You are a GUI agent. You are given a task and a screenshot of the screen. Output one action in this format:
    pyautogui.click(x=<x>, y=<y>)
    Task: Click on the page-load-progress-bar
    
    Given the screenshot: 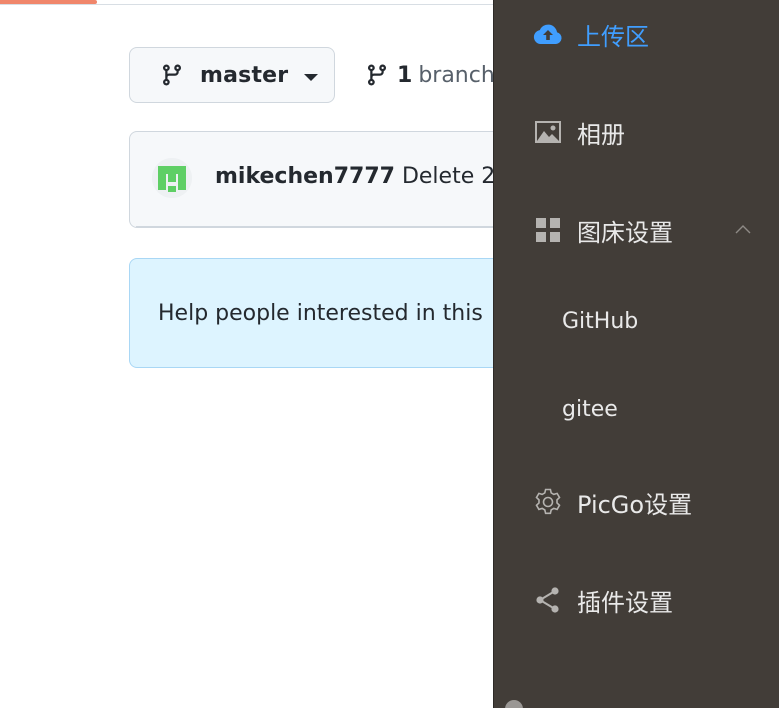 What is the action you would take?
    pyautogui.click(x=48, y=2)
    